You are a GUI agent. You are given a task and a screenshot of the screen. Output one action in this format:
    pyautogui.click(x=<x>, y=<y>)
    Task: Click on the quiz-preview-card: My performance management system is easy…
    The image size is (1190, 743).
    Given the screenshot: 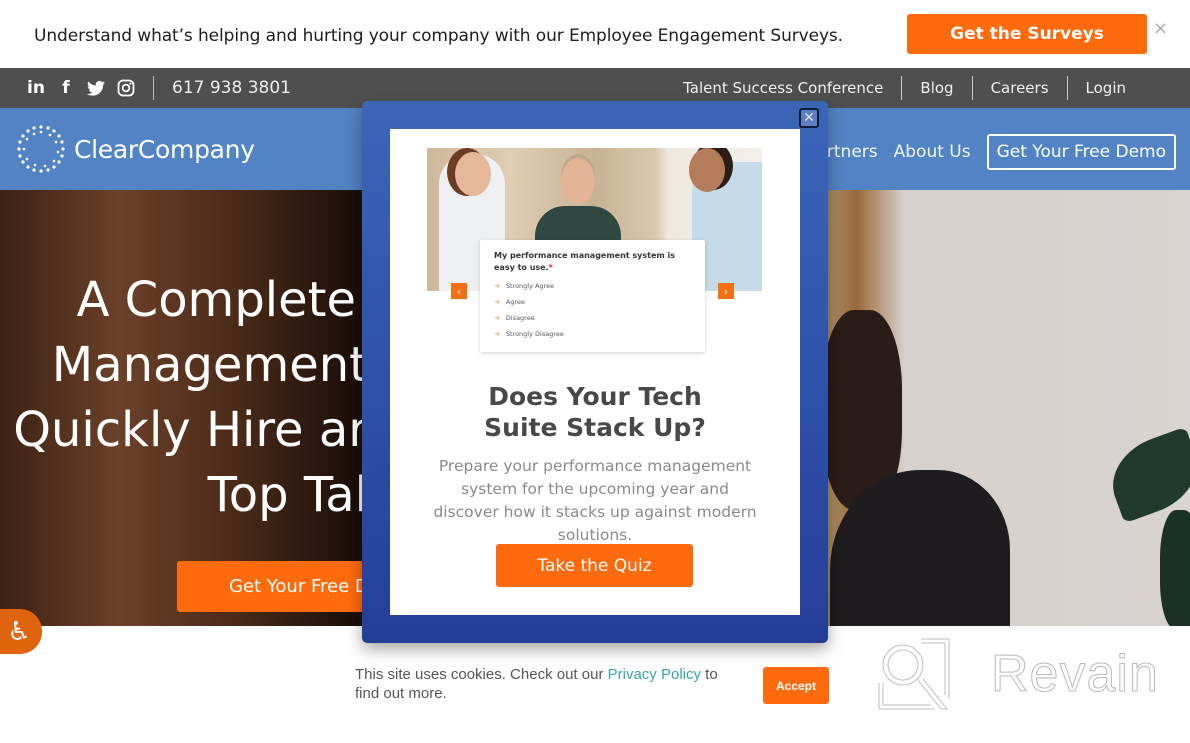 What is the action you would take?
    pyautogui.click(x=592, y=296)
    